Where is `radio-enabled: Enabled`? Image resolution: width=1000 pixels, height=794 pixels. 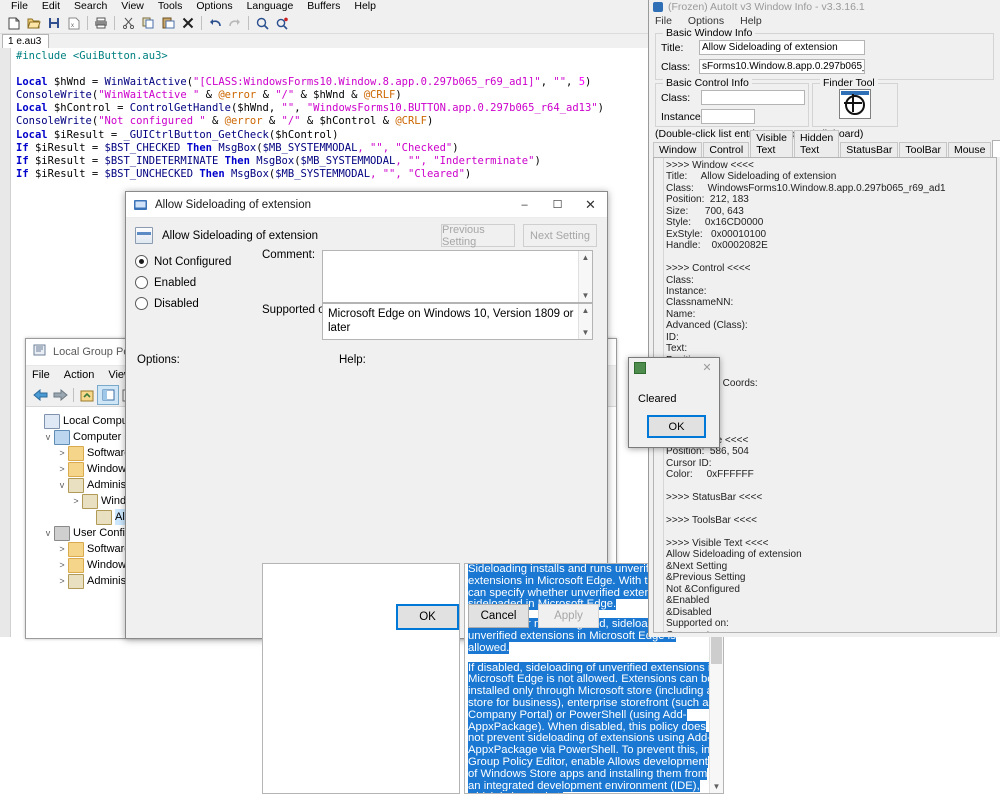 radio-enabled: Enabled is located at coordinates (192, 282).